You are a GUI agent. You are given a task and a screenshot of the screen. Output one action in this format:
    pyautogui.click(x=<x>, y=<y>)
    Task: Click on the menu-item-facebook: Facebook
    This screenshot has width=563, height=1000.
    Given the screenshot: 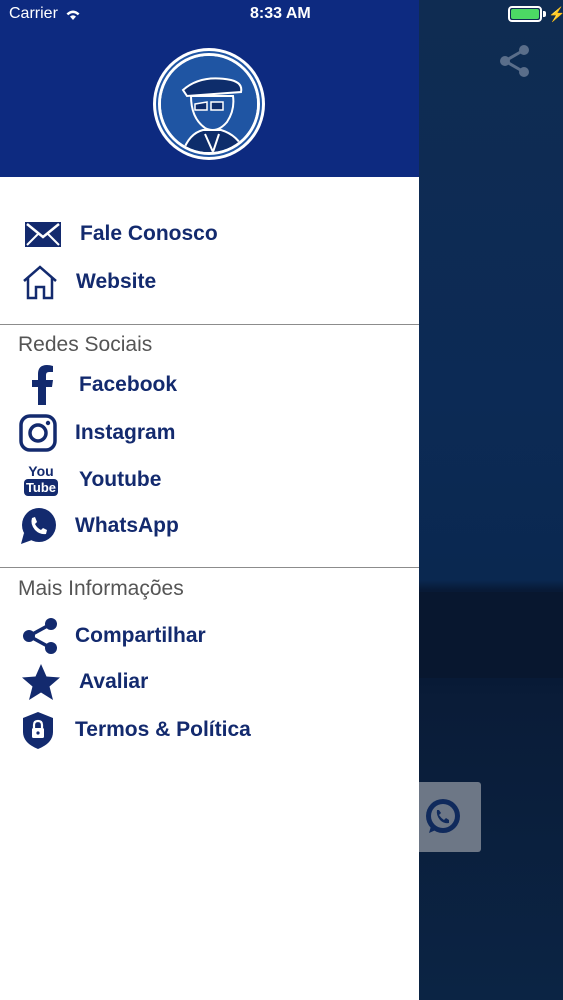 What is the action you would take?
    pyautogui.click(x=209, y=385)
    